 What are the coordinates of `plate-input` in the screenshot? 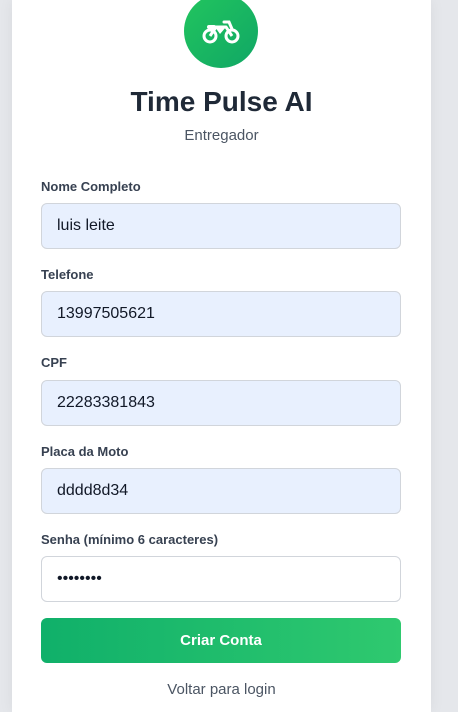 It's located at (221, 491).